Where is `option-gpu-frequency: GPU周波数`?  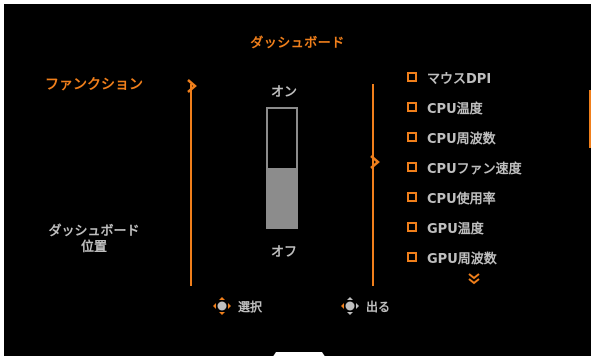 option-gpu-frequency: GPU周波数 is located at coordinates (464, 257).